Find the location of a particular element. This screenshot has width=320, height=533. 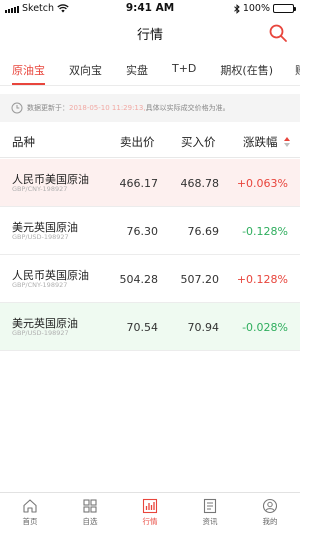

tab-yuanyoubao: 原油宝 is located at coordinates (28, 71).